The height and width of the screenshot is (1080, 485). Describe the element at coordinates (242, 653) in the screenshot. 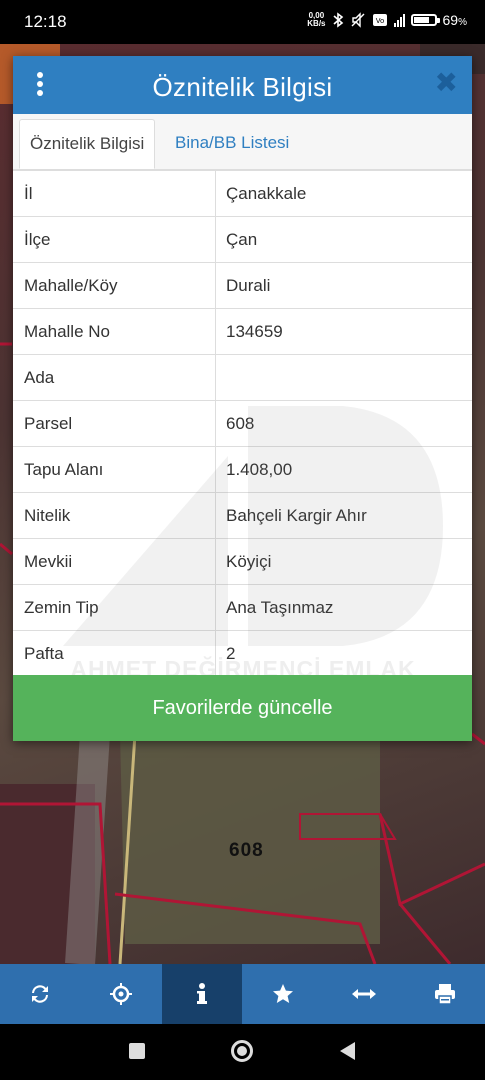

I see `table-row: Pafta 2` at that location.